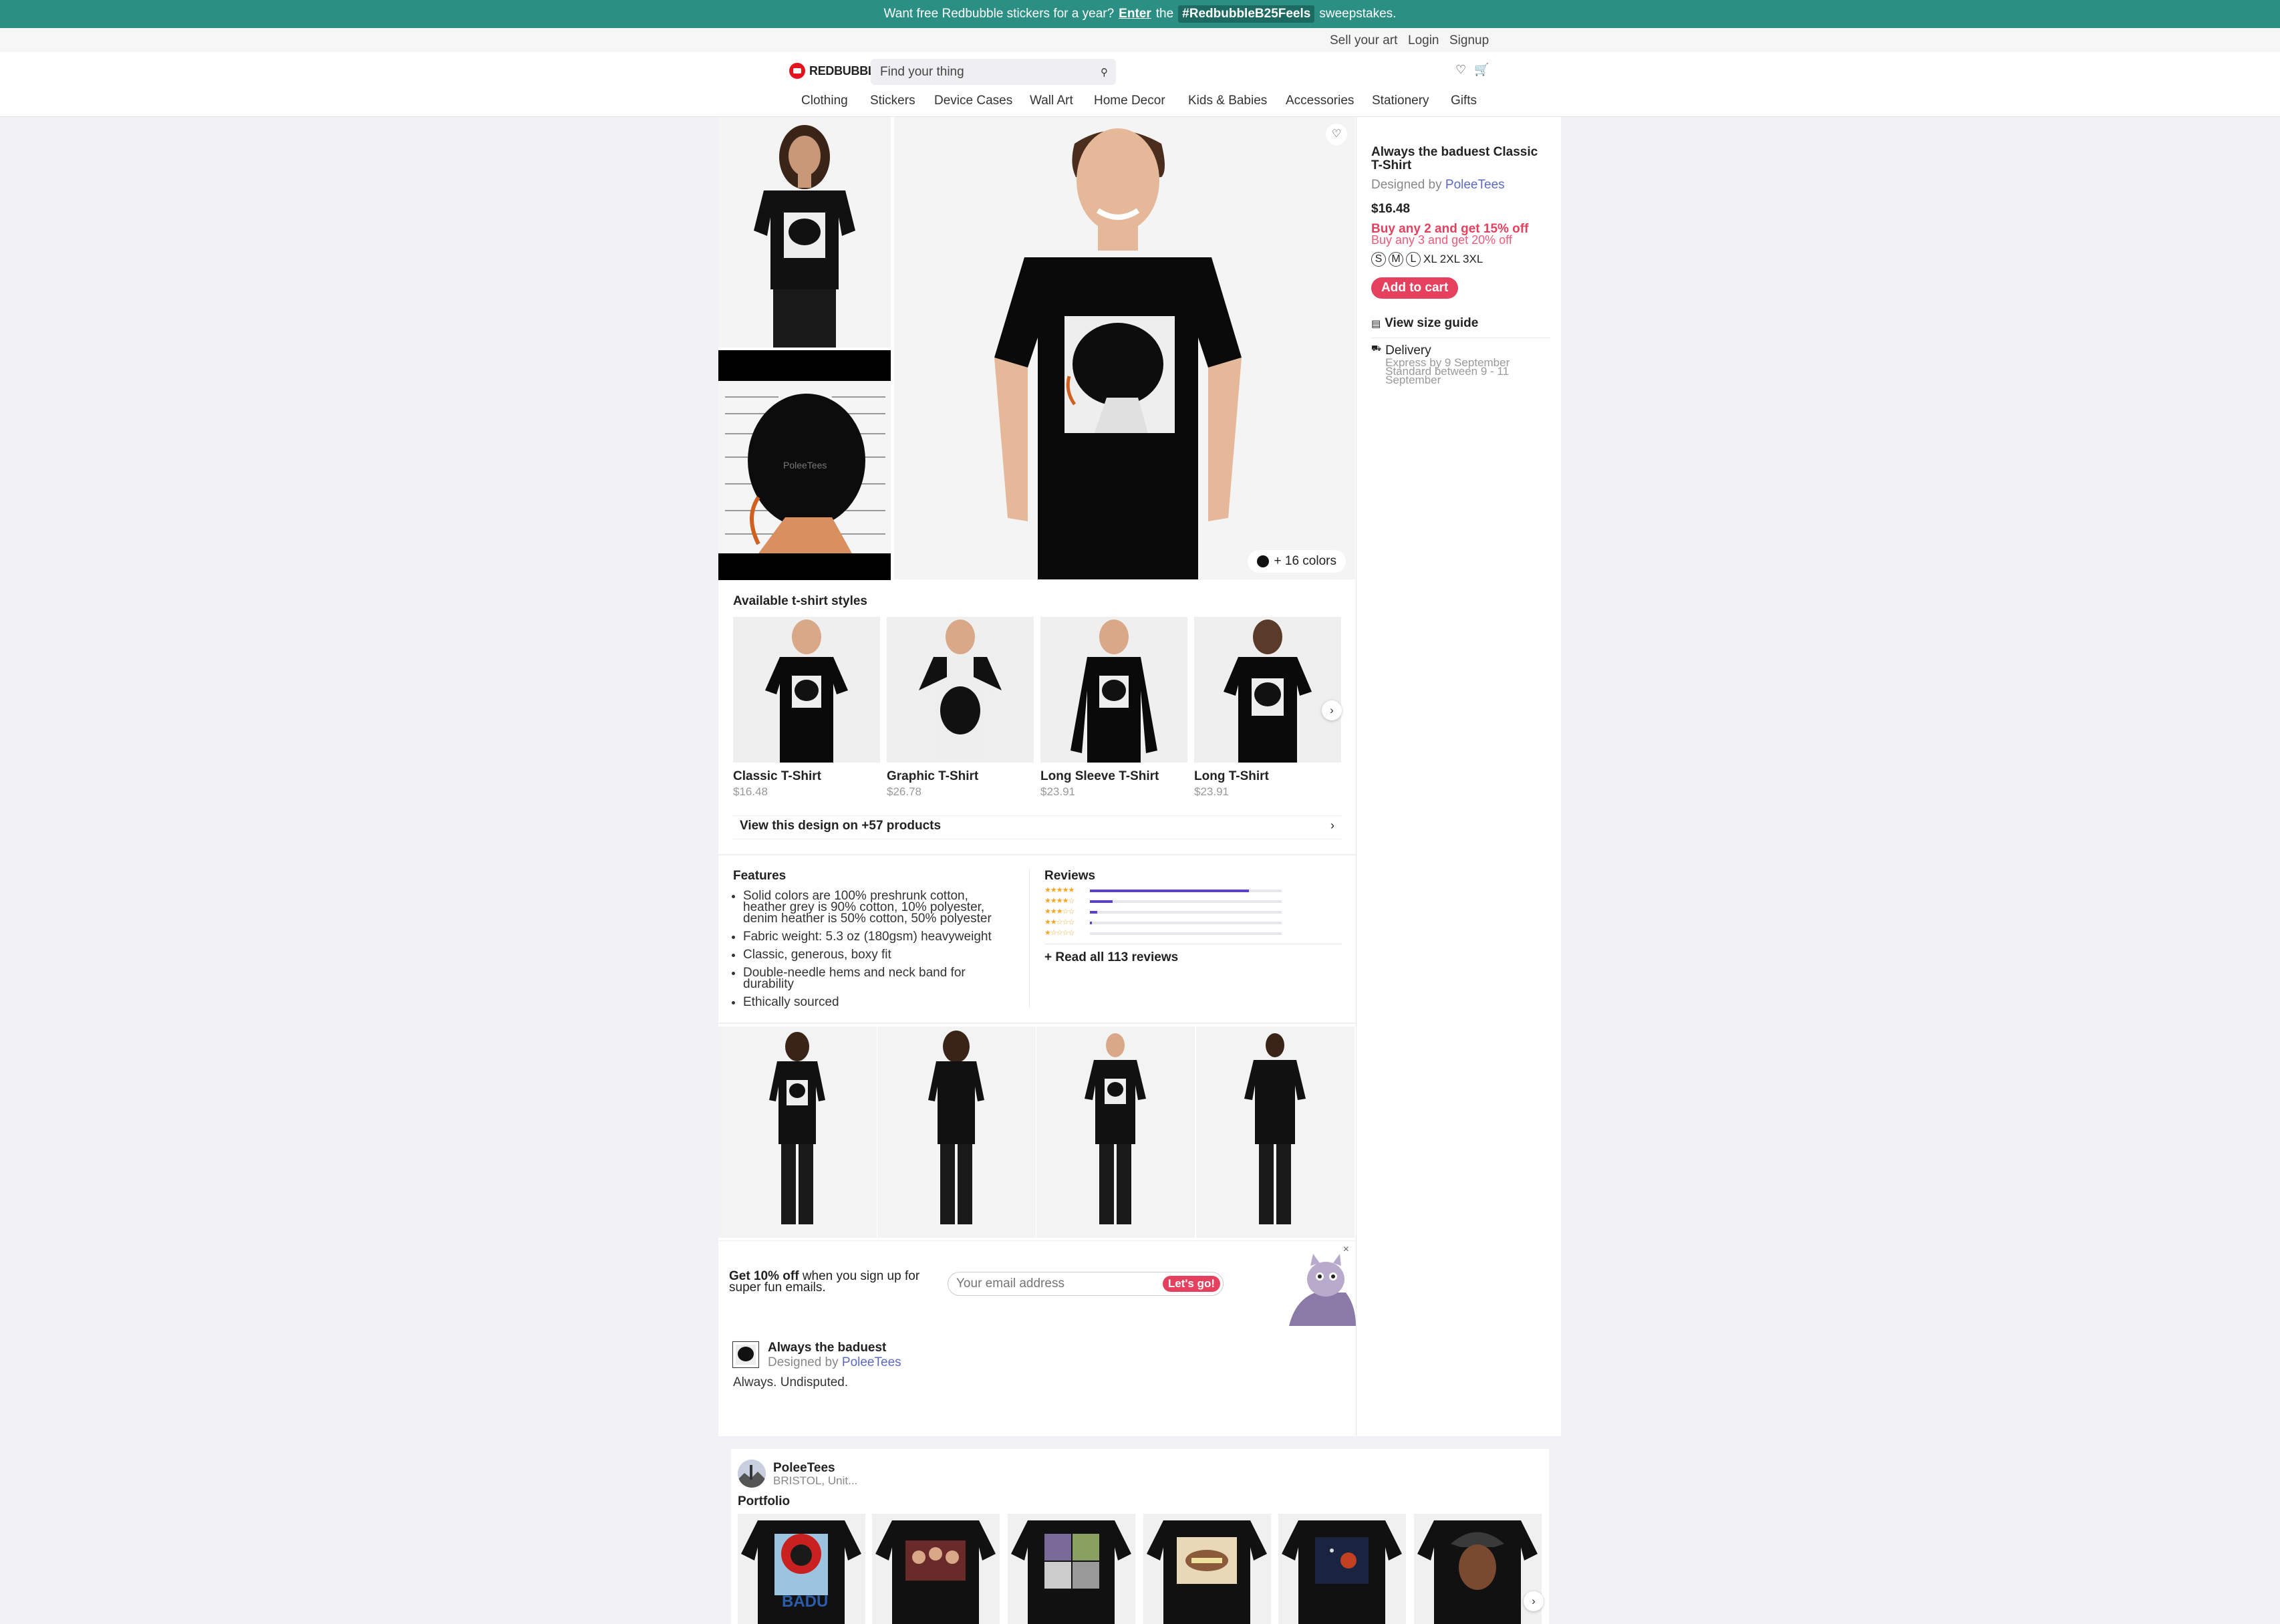  What do you see at coordinates (1460, 70) in the screenshot?
I see `heart-icon: ♡` at bounding box center [1460, 70].